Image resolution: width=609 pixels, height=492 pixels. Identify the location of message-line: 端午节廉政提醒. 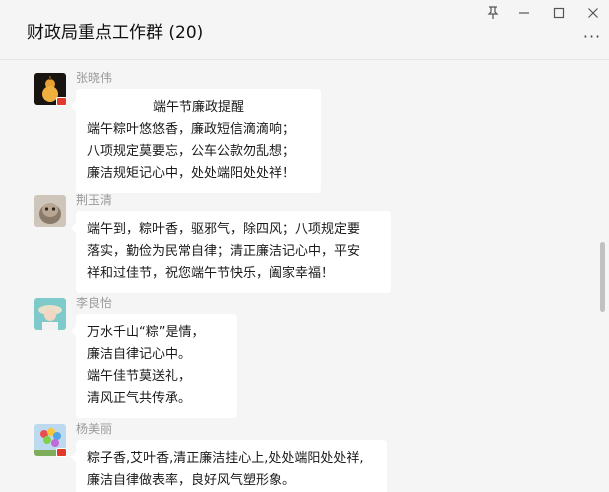
(198, 107).